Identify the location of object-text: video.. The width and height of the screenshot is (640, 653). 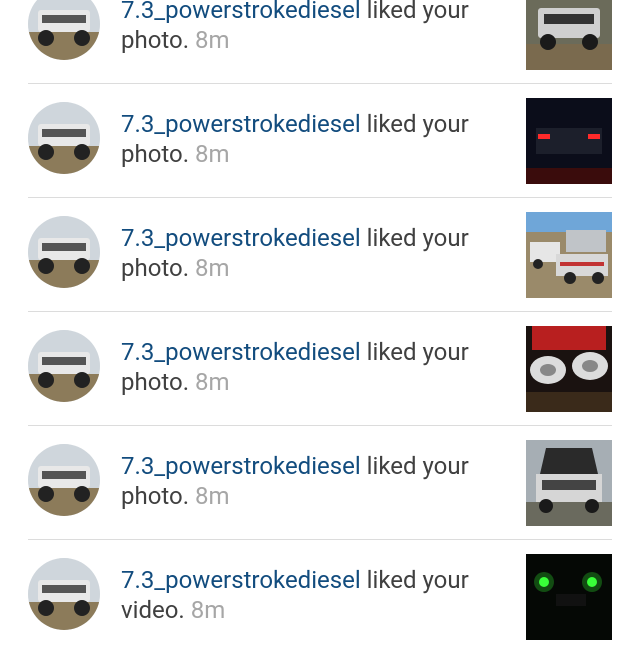
(153, 610).